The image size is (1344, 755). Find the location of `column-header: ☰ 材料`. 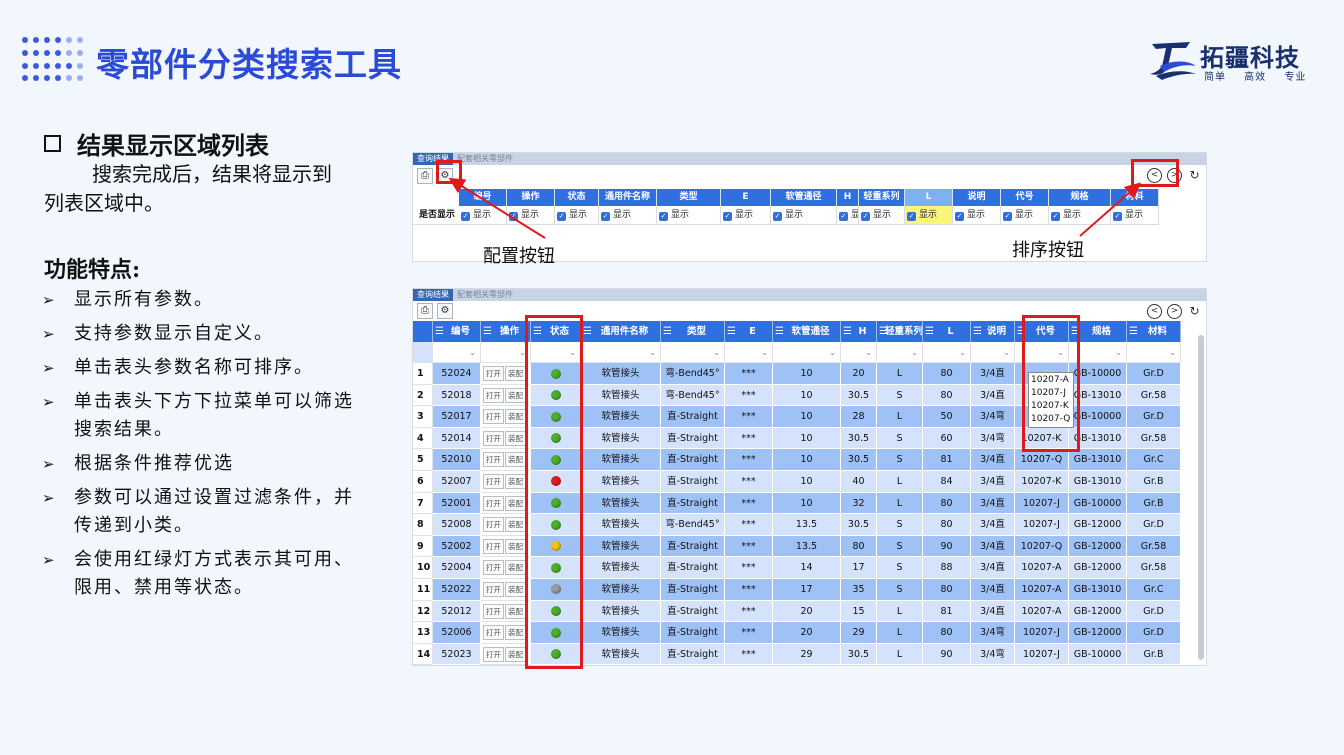

column-header: ☰ 材料 is located at coordinates (1154, 331).